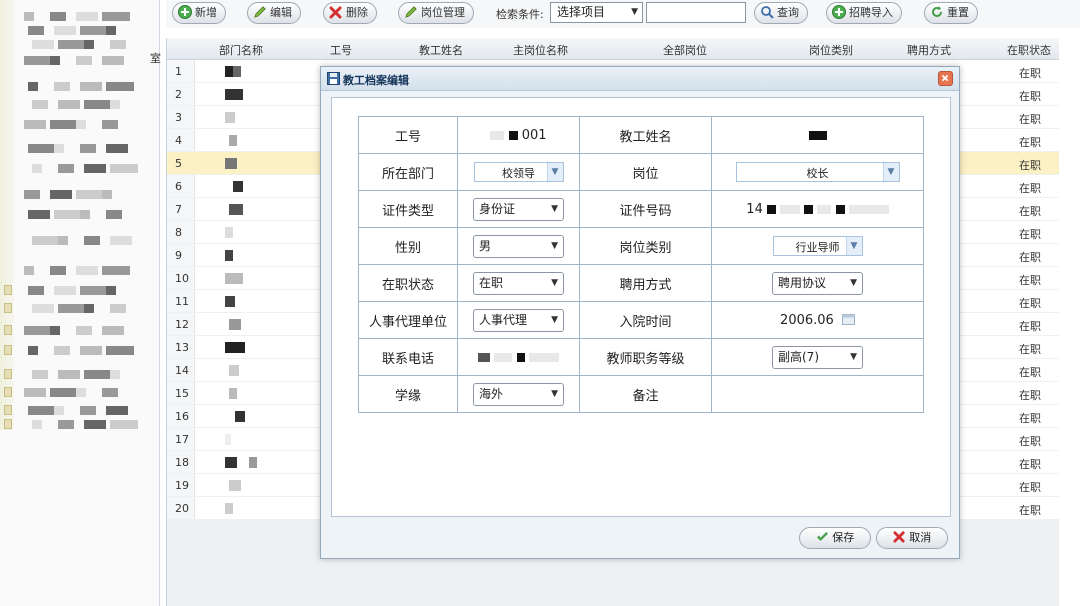 This screenshot has height=606, width=1080. I want to click on status-select: 在职 ▼, so click(518, 283).